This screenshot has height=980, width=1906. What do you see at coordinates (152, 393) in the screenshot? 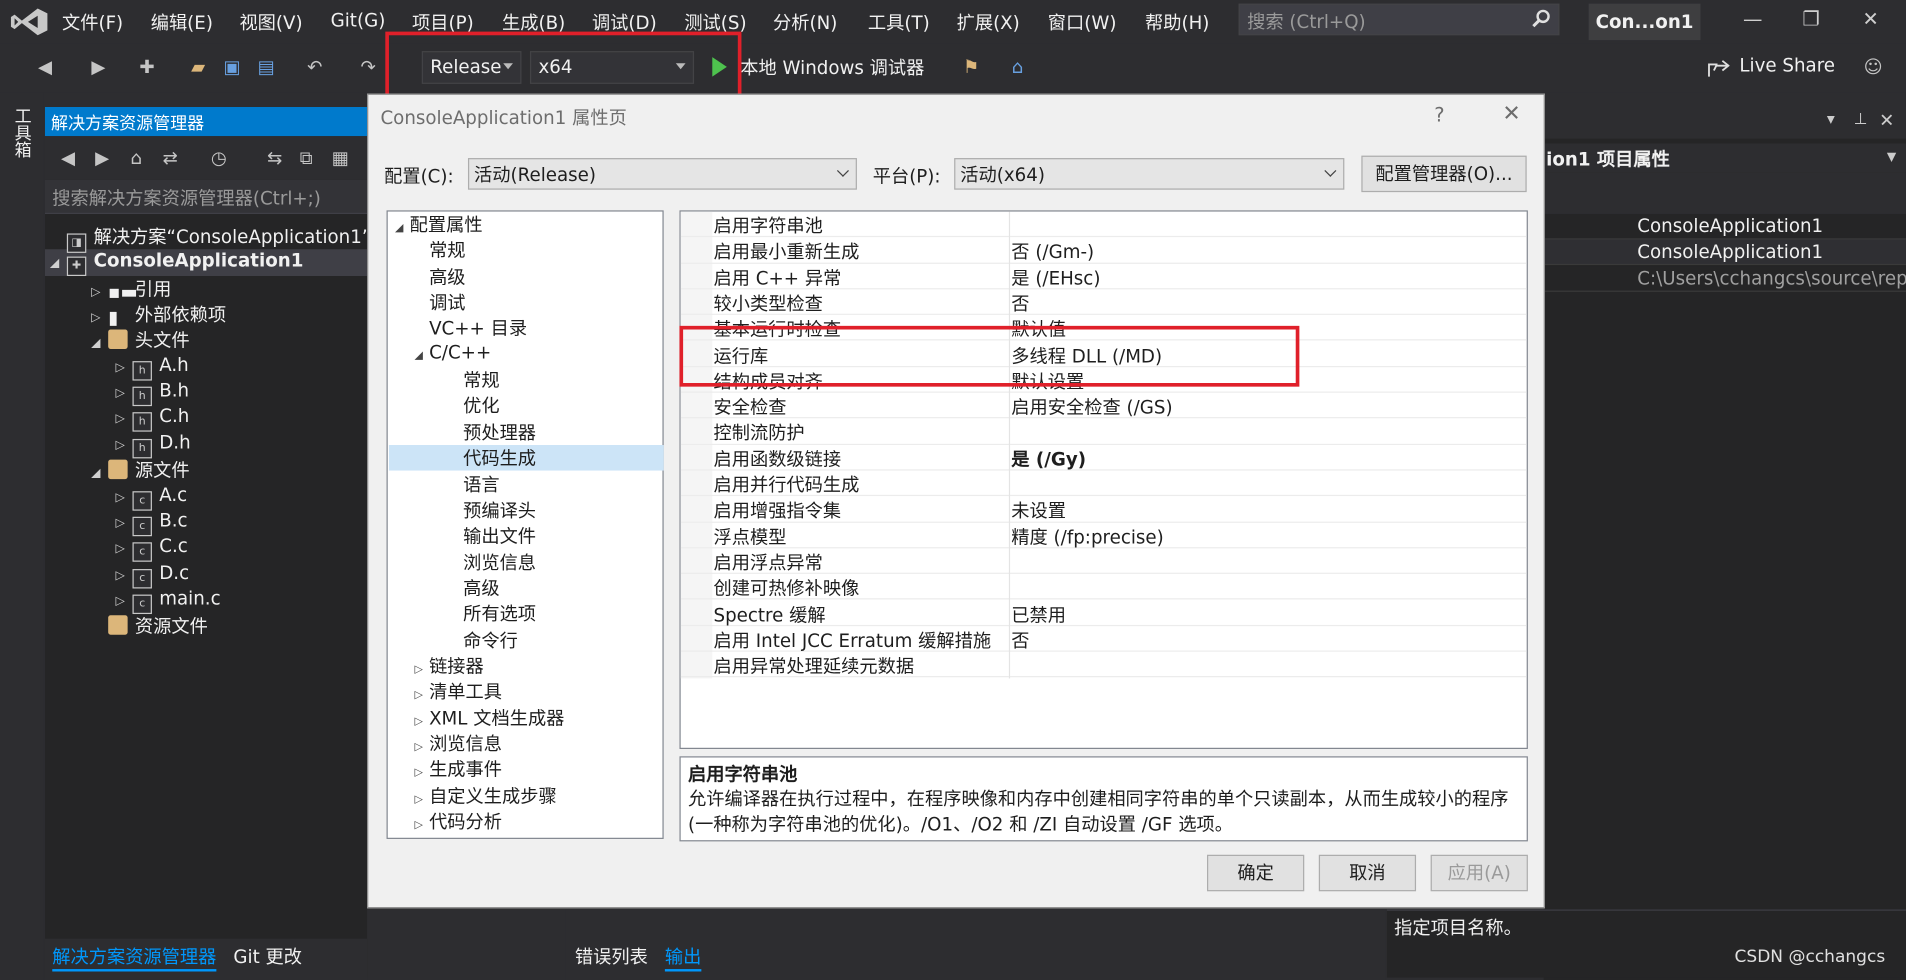
I see `tree-item: ▷ h B.h` at bounding box center [152, 393].